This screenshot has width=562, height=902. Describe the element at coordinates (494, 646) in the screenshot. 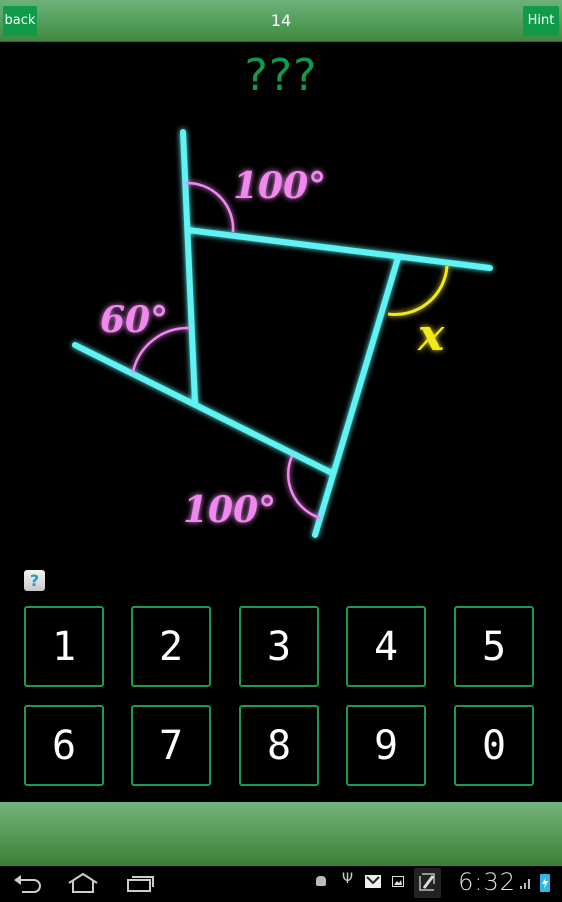

I see `key-5: 5` at that location.